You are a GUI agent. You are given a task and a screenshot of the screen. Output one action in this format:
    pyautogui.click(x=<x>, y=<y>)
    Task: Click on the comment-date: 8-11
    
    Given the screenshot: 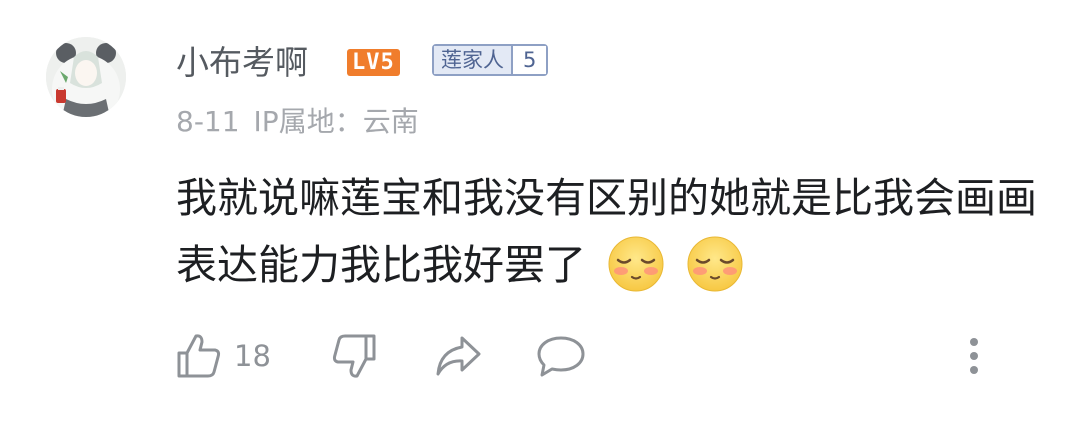 What is the action you would take?
    pyautogui.click(x=208, y=121)
    